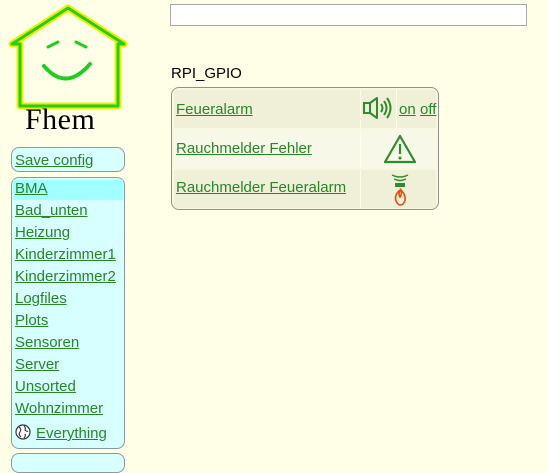  I want to click on logo-text: Fhem, so click(60, 119).